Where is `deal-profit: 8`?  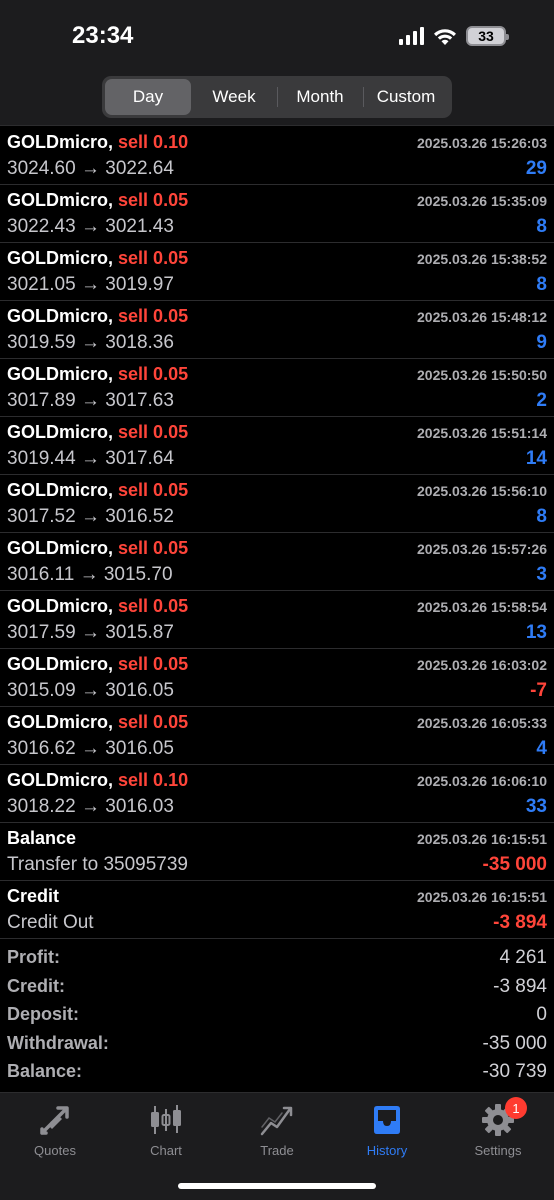 deal-profit: 8 is located at coordinates (541, 284).